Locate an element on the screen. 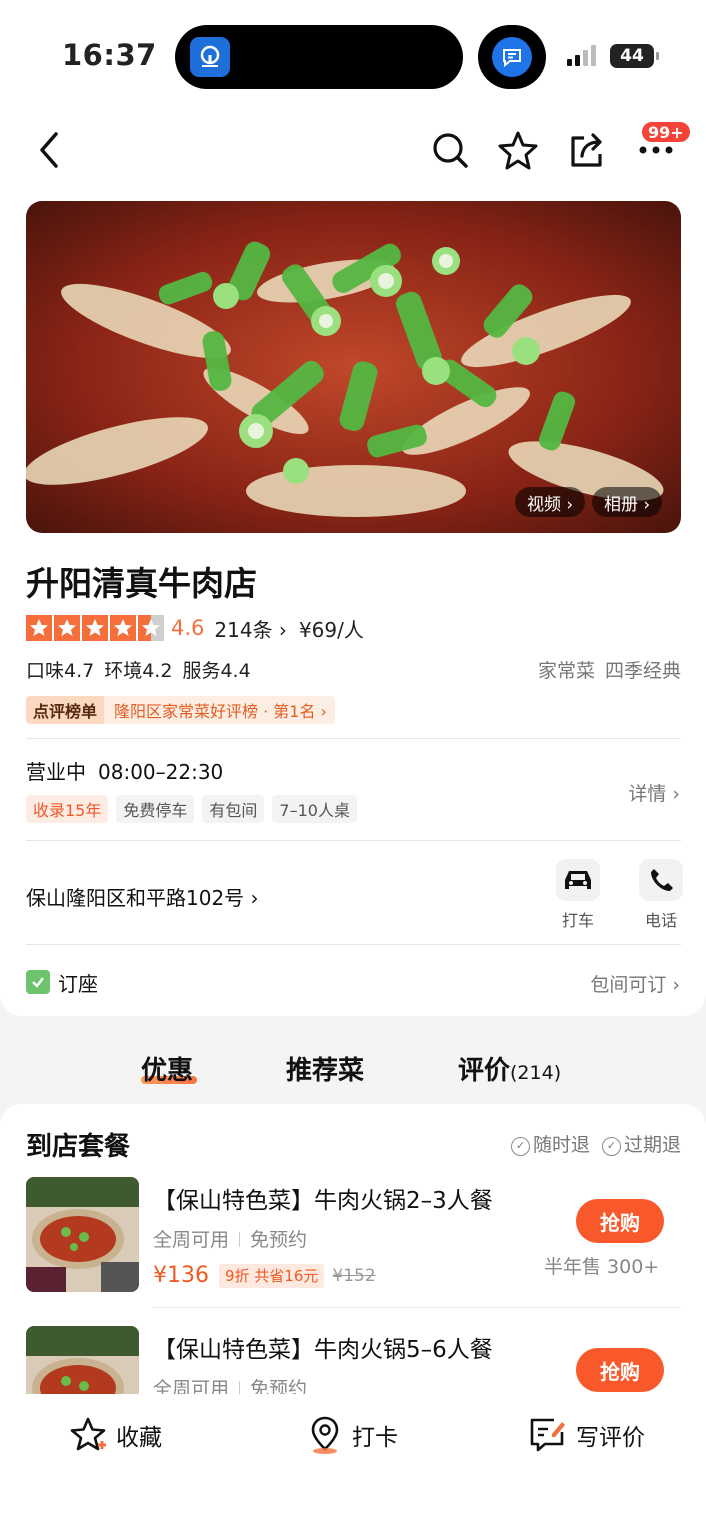 The image size is (706, 1536). avg-price: ¥69/人 is located at coordinates (331, 629).